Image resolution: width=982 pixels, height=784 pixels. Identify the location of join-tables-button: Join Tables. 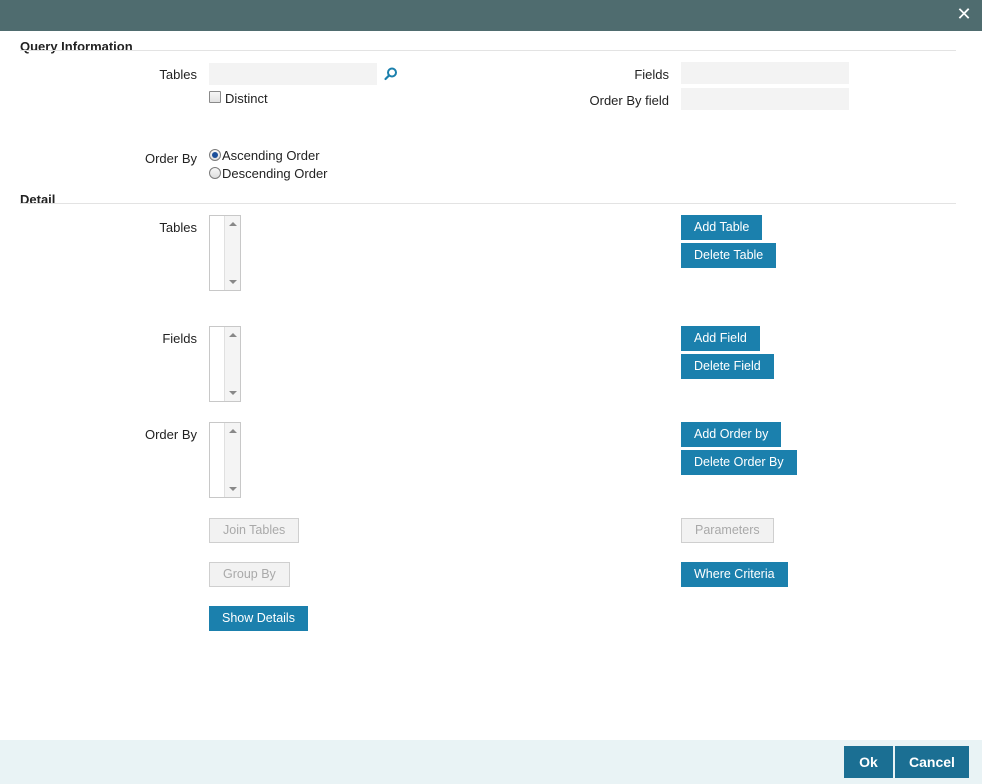
(254, 530).